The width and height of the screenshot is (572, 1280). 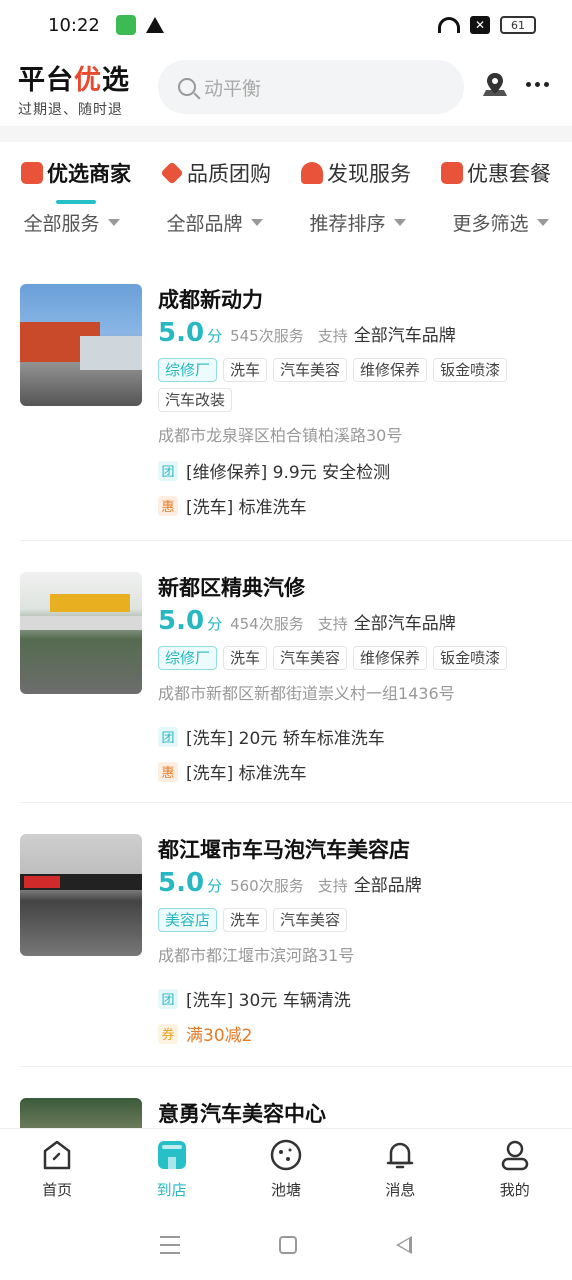 I want to click on brand-logo: 平台优选 过期退、随时退, so click(x=74, y=88).